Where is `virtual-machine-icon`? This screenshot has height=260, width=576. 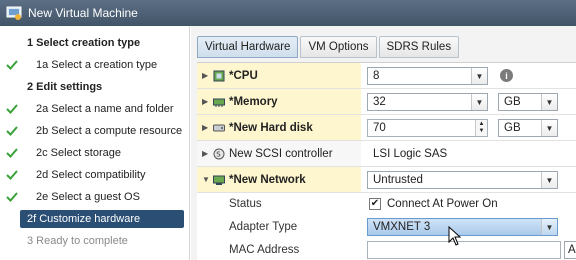 virtual-machine-icon is located at coordinates (14, 13).